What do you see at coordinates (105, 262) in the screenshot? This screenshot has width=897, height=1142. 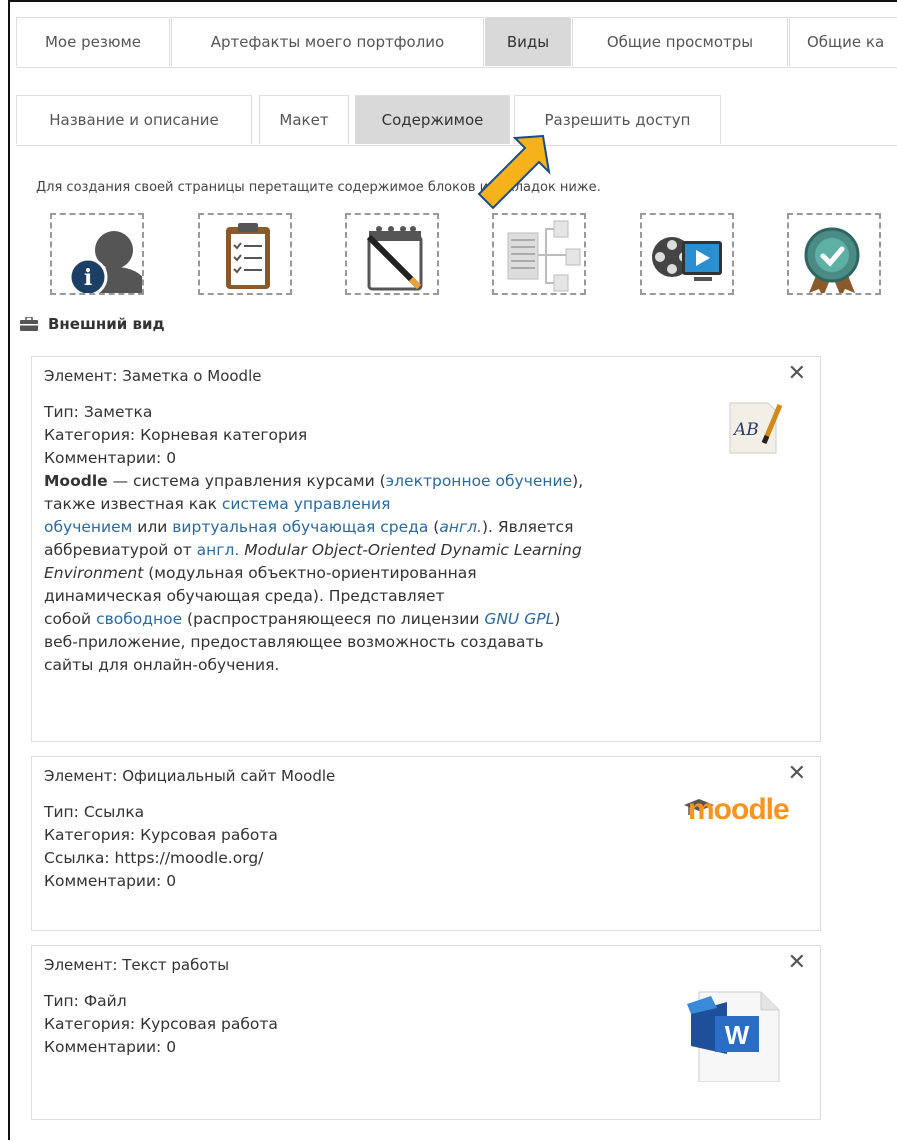 I see `user-info-icon: i` at bounding box center [105, 262].